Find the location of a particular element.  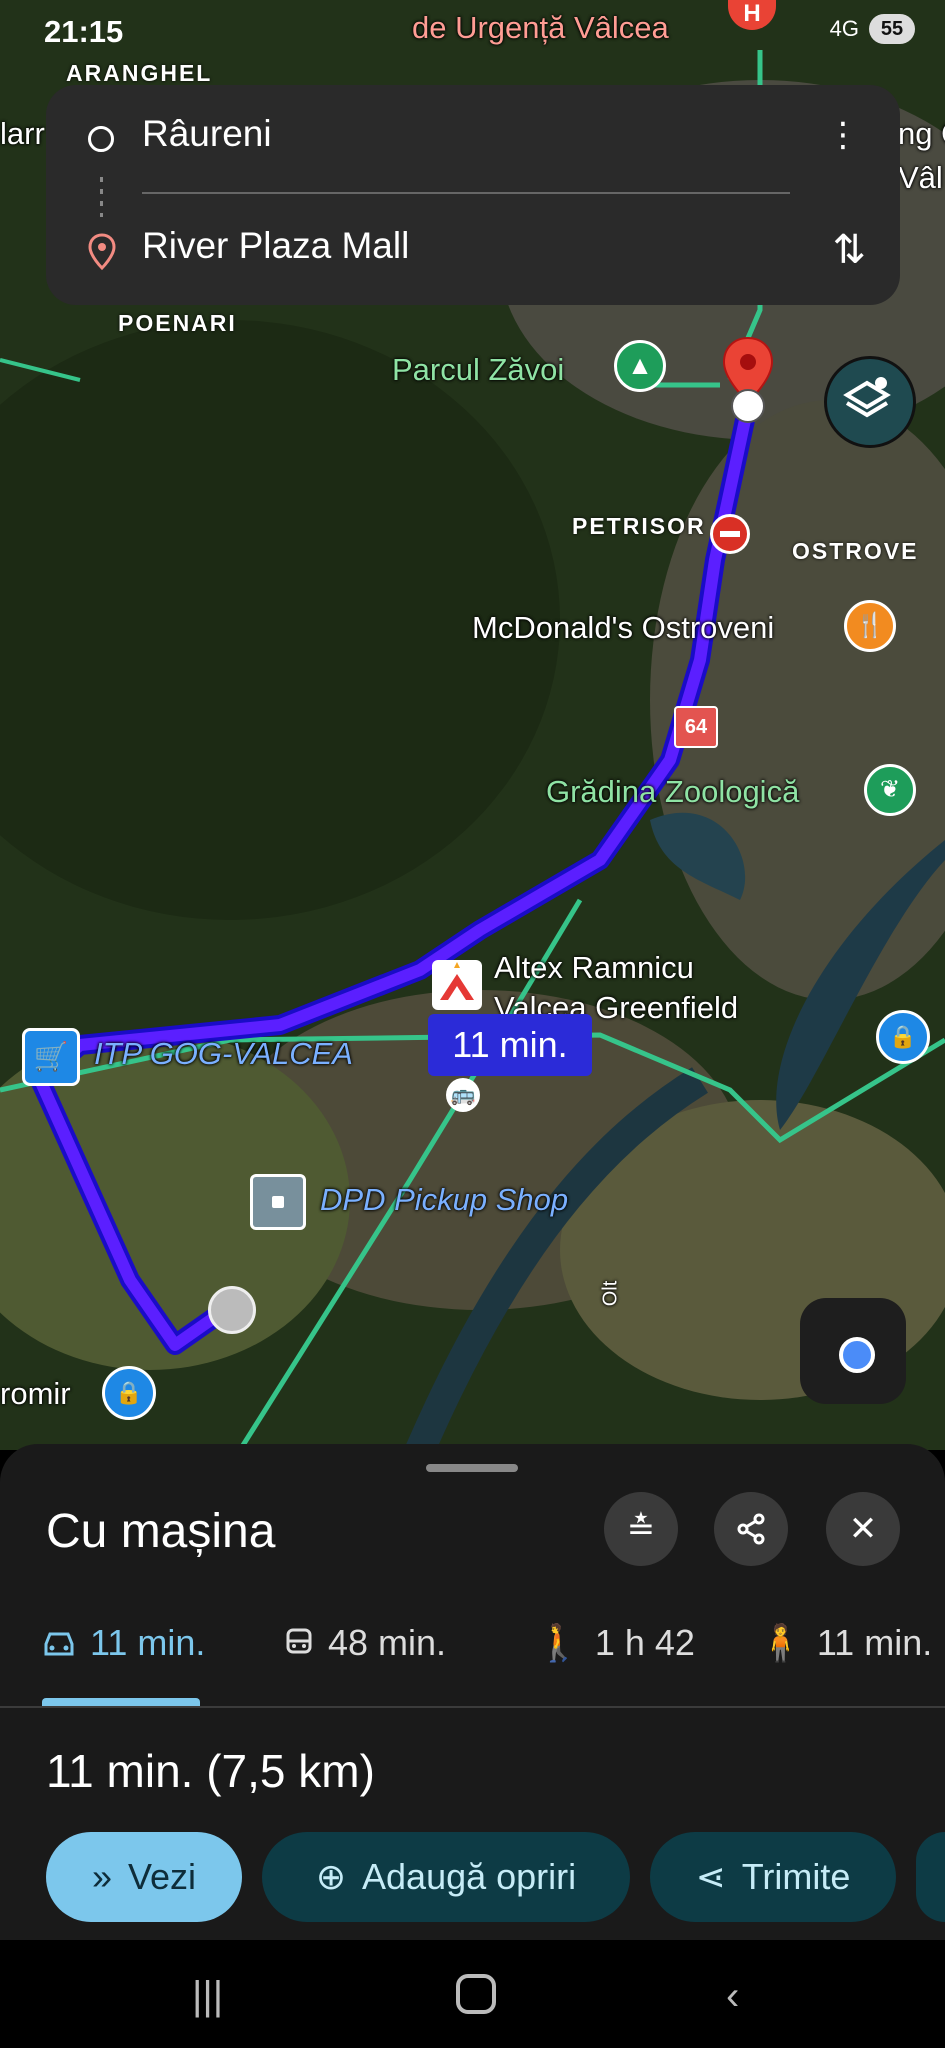

edge-label-bottom-left: romir is located at coordinates (35, 1393).